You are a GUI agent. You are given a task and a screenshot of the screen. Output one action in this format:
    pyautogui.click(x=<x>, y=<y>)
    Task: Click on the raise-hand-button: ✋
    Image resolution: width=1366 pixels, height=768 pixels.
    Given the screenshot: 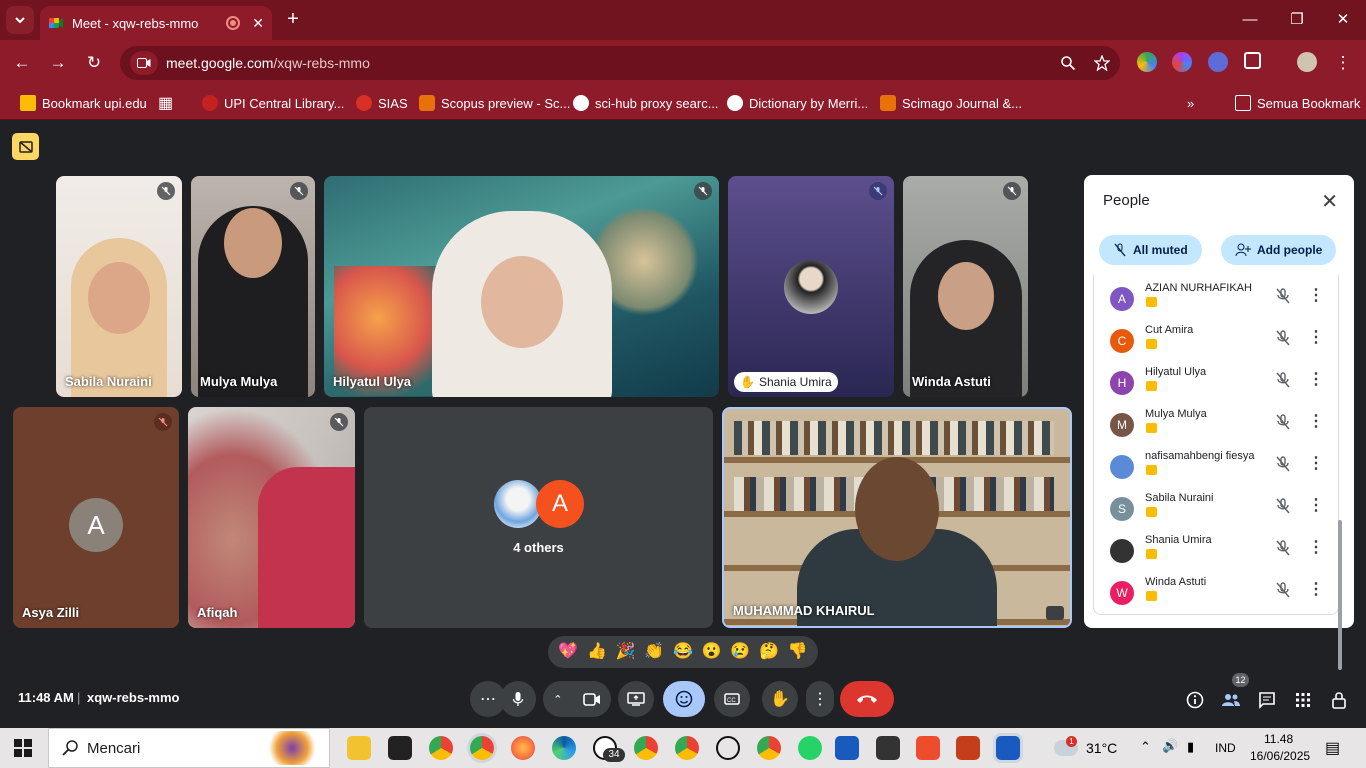 What is the action you would take?
    pyautogui.click(x=780, y=699)
    